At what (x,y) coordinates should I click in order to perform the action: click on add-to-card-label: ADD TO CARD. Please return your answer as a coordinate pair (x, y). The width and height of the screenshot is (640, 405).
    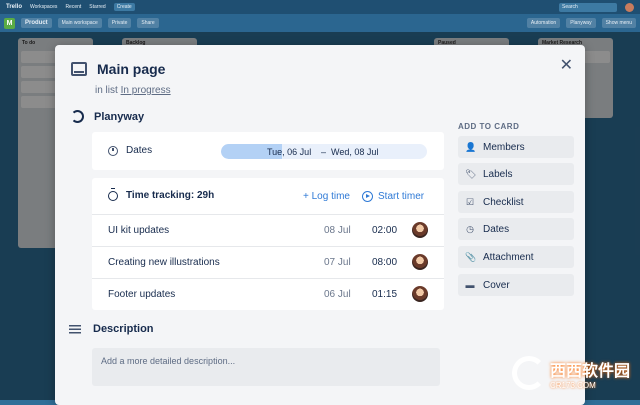
    Looking at the image, I should click on (489, 126).